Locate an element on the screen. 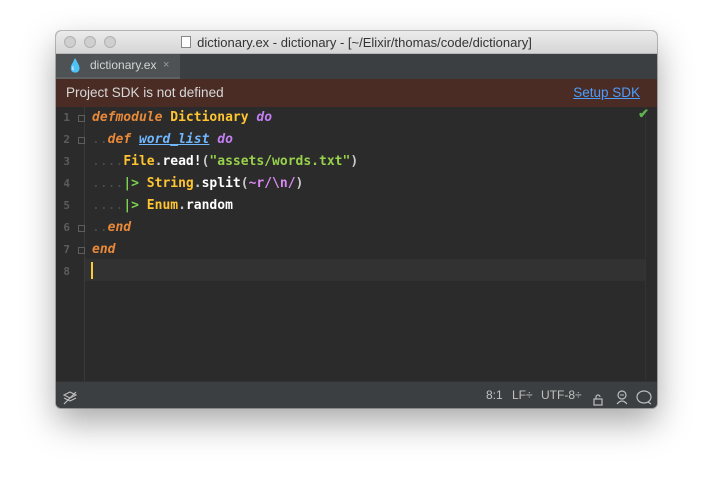  line-number: 3 is located at coordinates (66, 161).